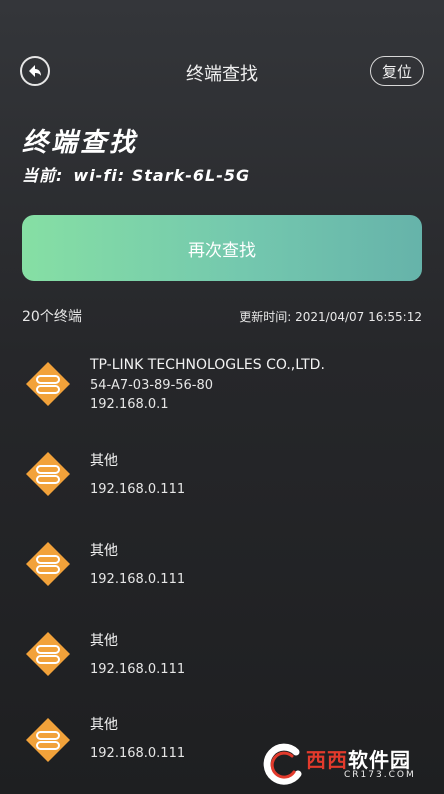 Image resolution: width=444 pixels, height=794 pixels. I want to click on watermark-text: 西西软件园 CR173.COM, so click(360, 765).